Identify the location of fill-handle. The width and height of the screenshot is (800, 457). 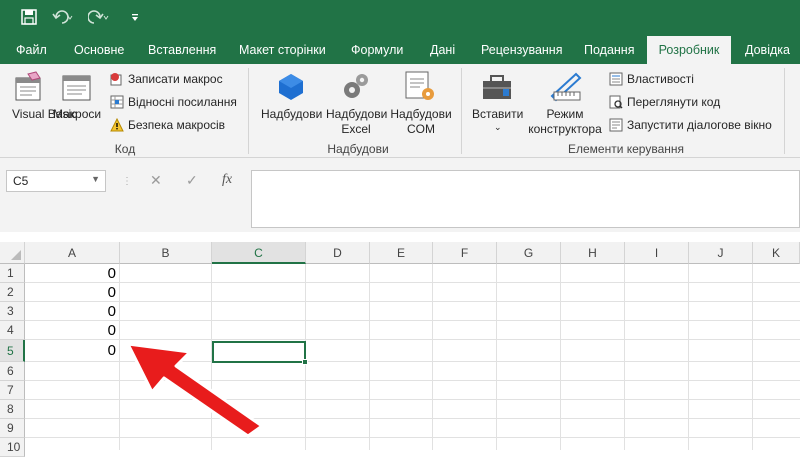
(305, 362).